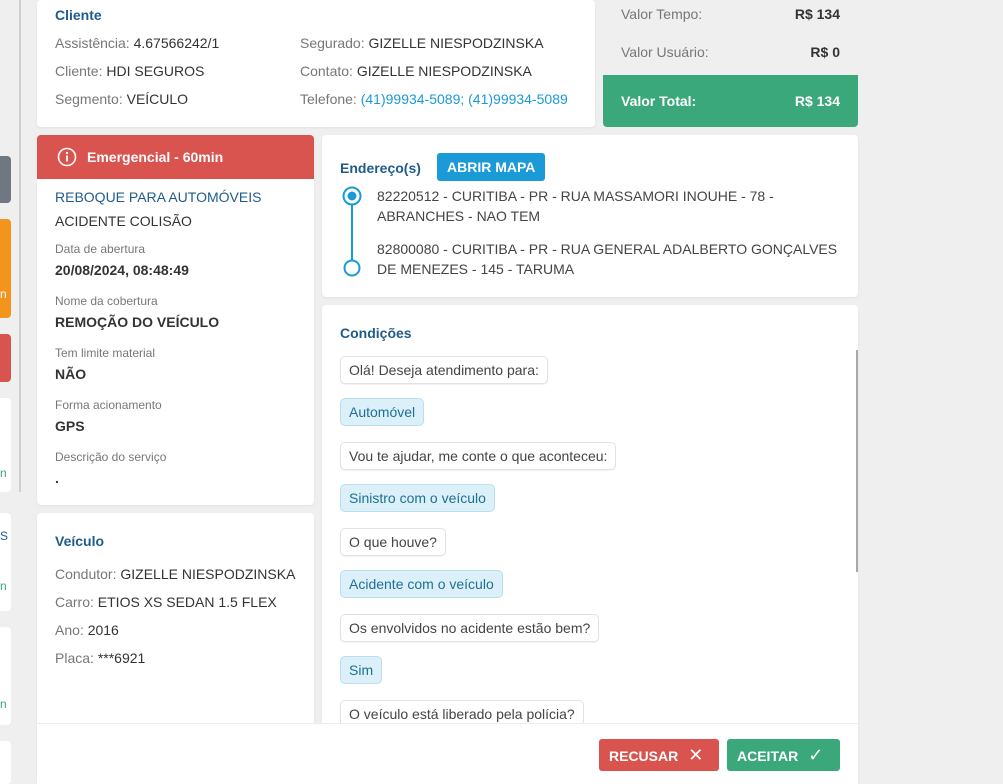 Image resolution: width=1003 pixels, height=784 pixels. Describe the element at coordinates (3, 294) in the screenshot. I see `side-tab-orange-text: n` at that location.